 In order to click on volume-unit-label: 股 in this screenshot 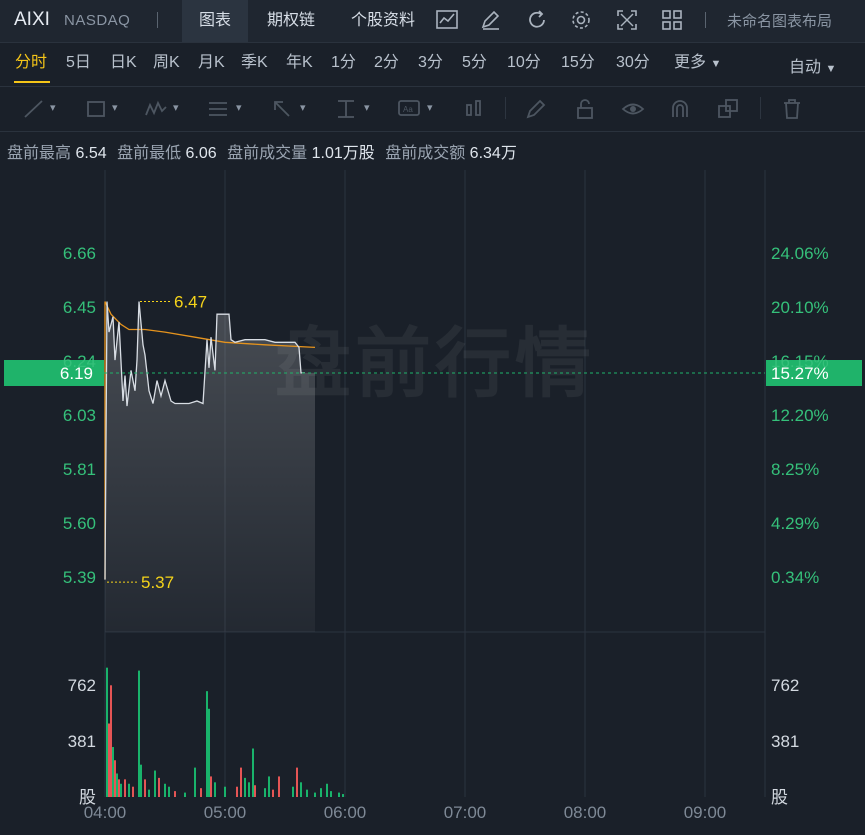, I will do `click(779, 797)`.